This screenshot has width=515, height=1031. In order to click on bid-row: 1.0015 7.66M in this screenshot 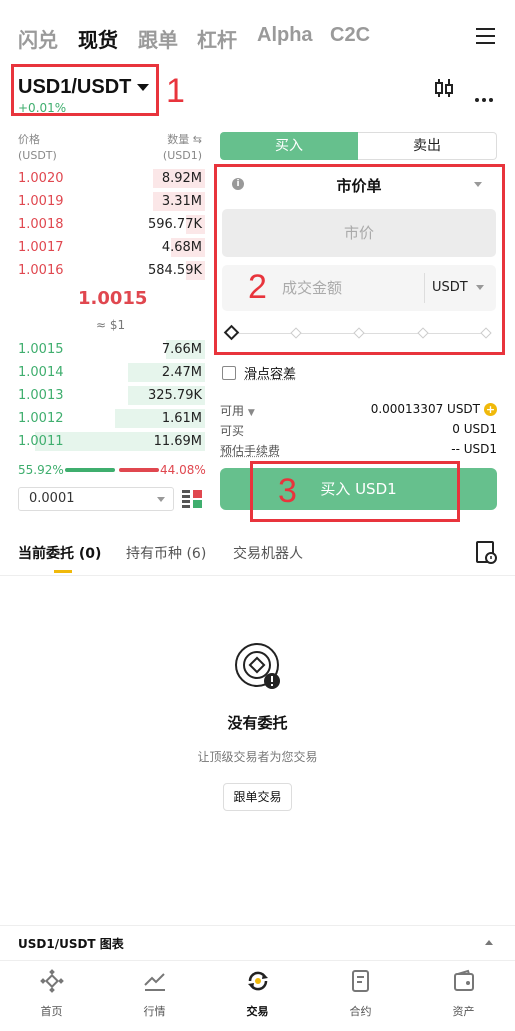, I will do `click(102, 349)`.